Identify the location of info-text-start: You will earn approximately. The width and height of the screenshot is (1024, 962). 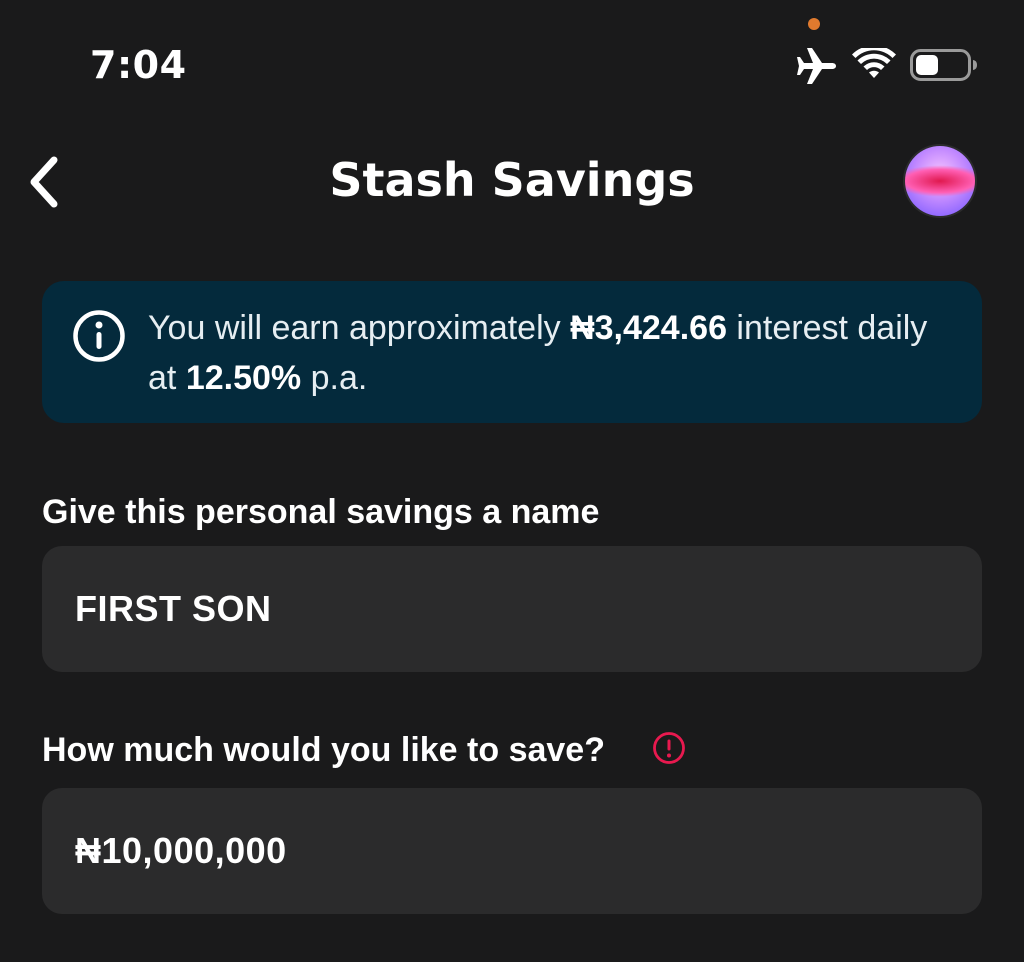
(359, 328).